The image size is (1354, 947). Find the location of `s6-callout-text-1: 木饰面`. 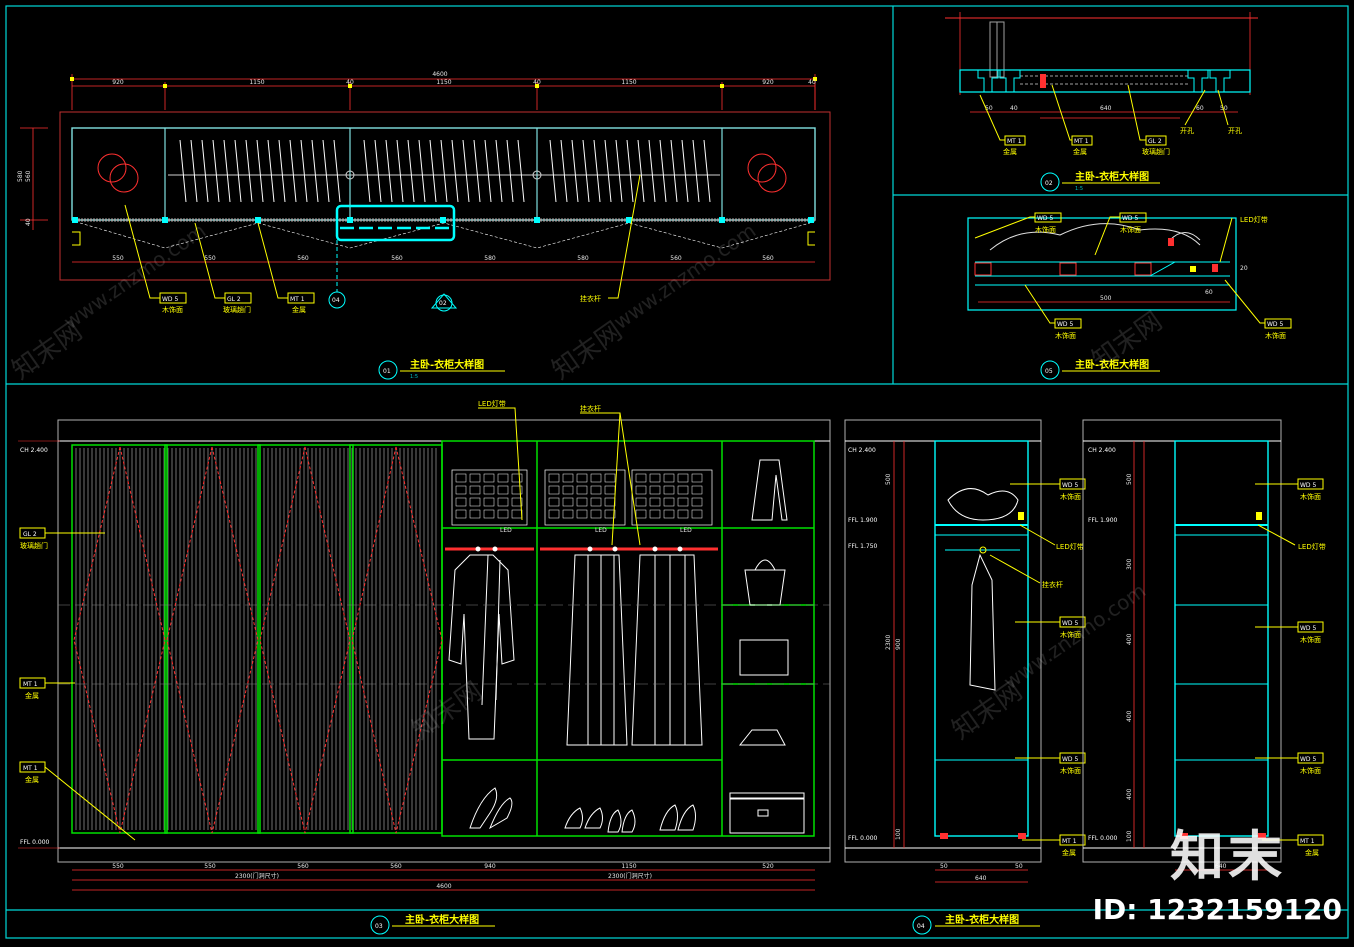

s6-callout-text-1: 木饰面 is located at coordinates (1310, 496).